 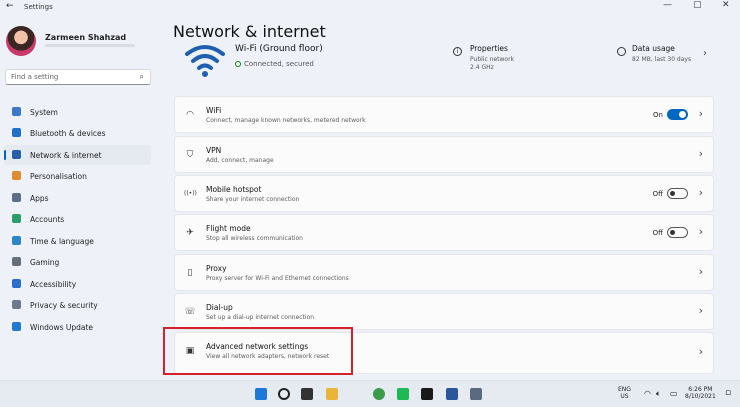 I want to click on sidebar-item-label: Time & language, so click(x=62, y=241).